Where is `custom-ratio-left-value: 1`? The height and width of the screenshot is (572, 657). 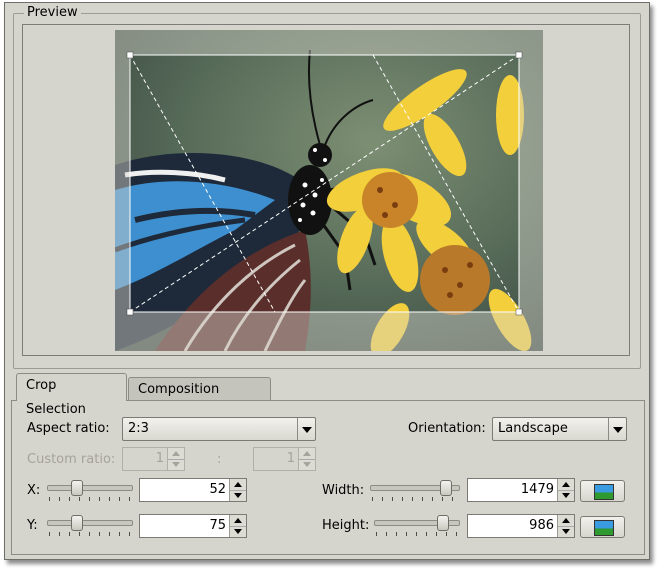 custom-ratio-left-value: 1 is located at coordinates (159, 458).